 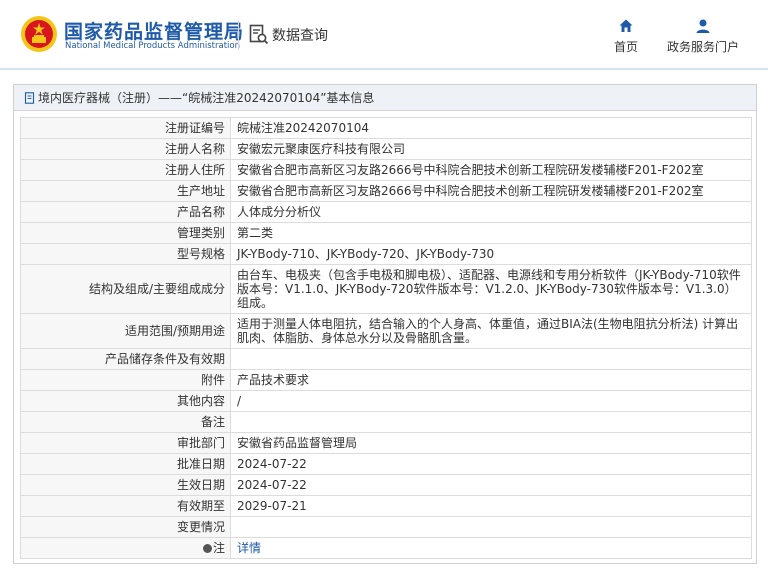 I want to click on field-label: 变更情况, so click(x=125, y=527).